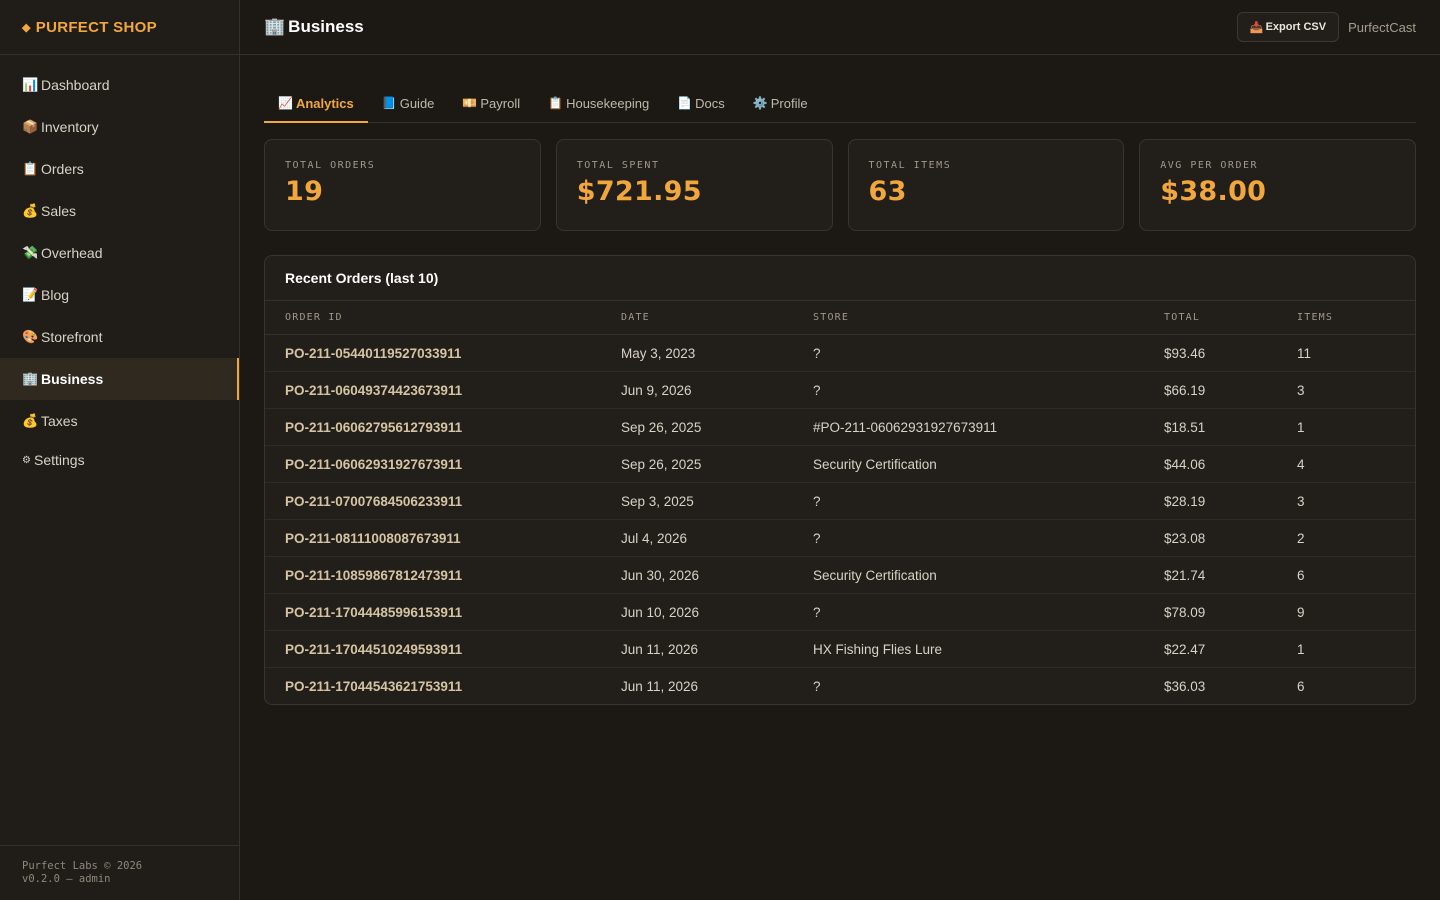 The width and height of the screenshot is (1440, 900). I want to click on memo-icon: 📝, so click(30, 294).